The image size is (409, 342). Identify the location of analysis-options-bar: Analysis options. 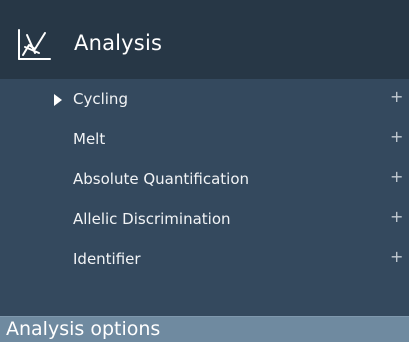
(204, 329).